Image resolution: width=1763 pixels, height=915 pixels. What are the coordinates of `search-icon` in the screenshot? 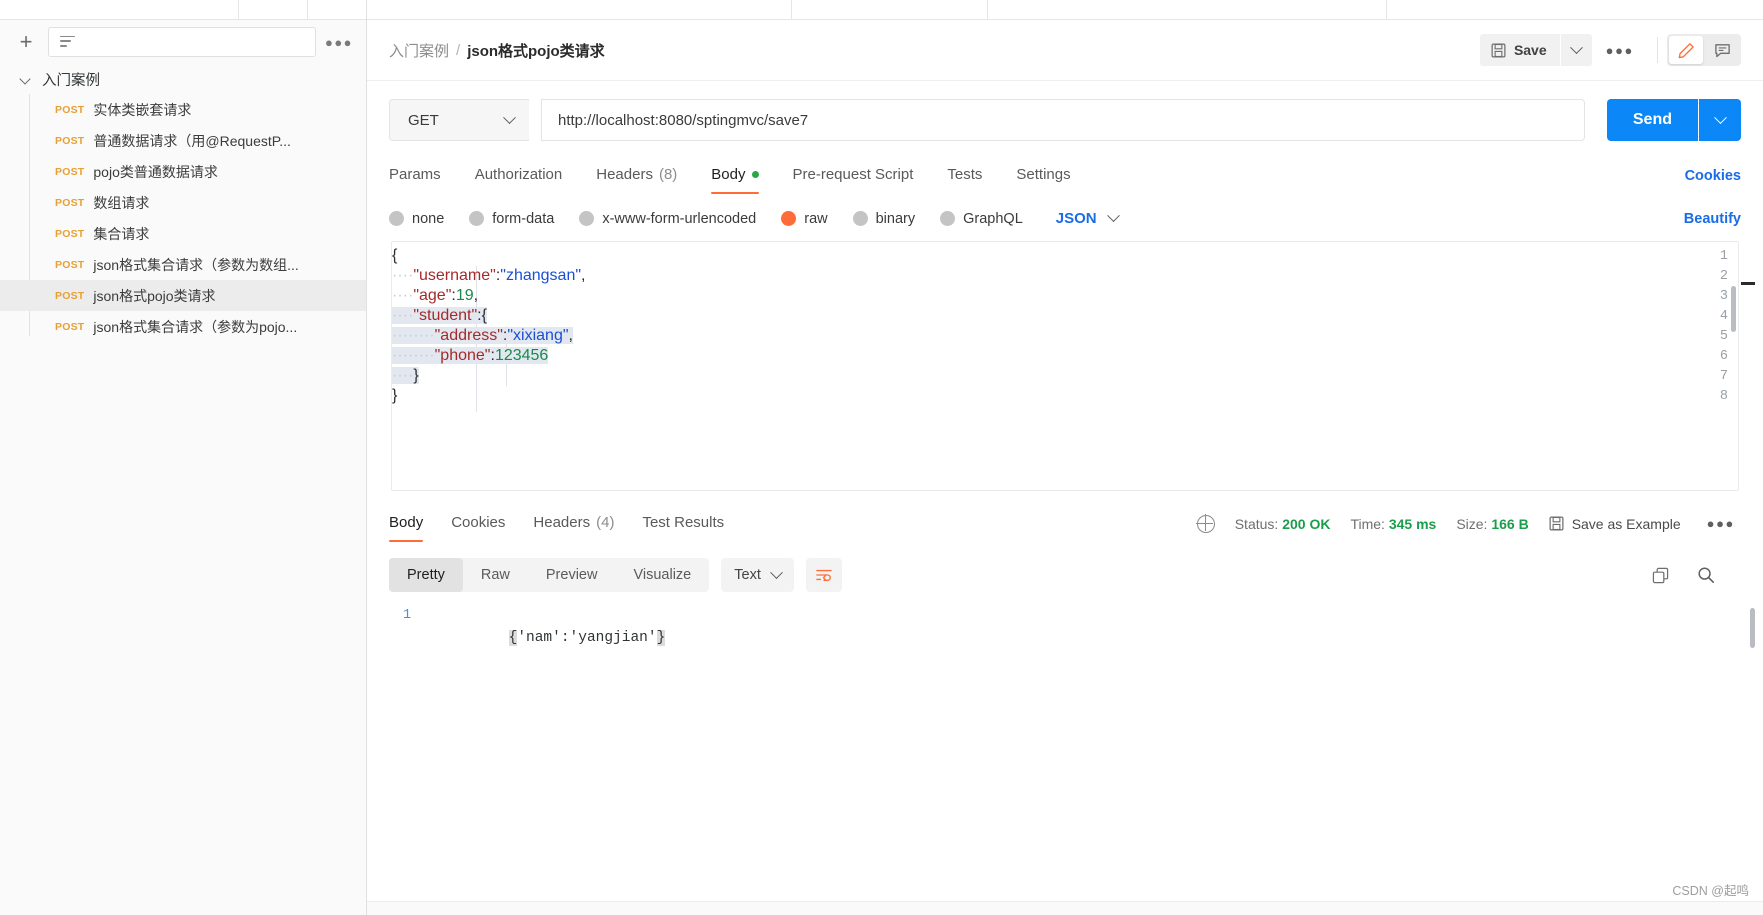 It's located at (1706, 575).